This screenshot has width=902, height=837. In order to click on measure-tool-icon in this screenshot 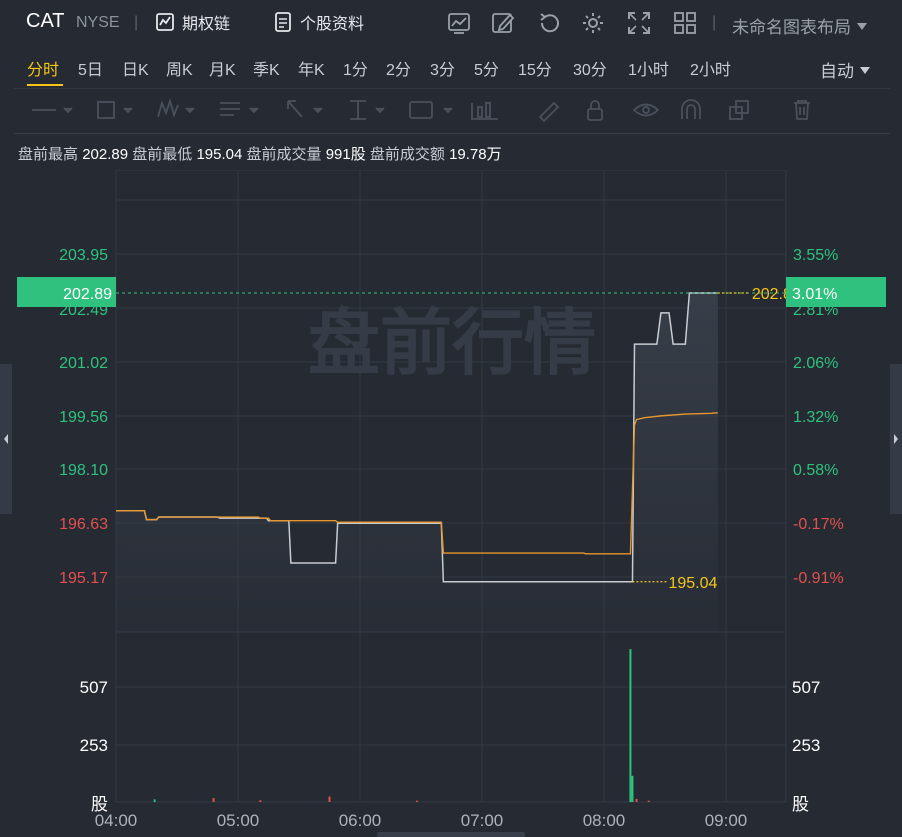, I will do `click(367, 110)`.